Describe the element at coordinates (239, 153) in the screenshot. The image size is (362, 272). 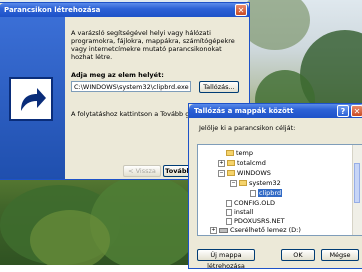
I see `tree-item-temp: temp` at that location.